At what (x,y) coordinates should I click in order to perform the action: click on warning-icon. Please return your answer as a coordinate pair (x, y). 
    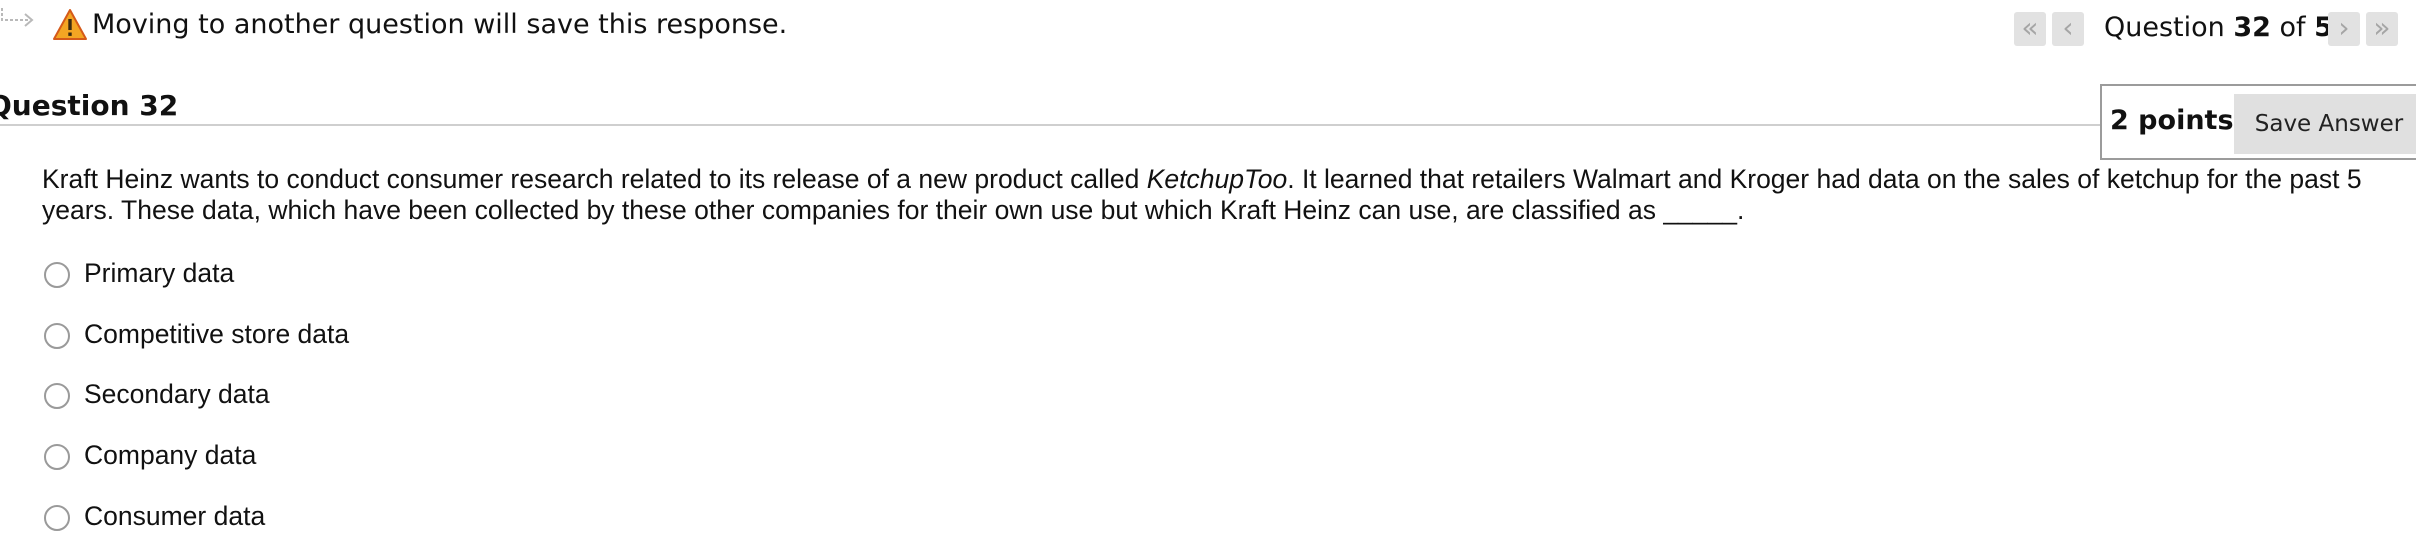
    Looking at the image, I should click on (70, 24).